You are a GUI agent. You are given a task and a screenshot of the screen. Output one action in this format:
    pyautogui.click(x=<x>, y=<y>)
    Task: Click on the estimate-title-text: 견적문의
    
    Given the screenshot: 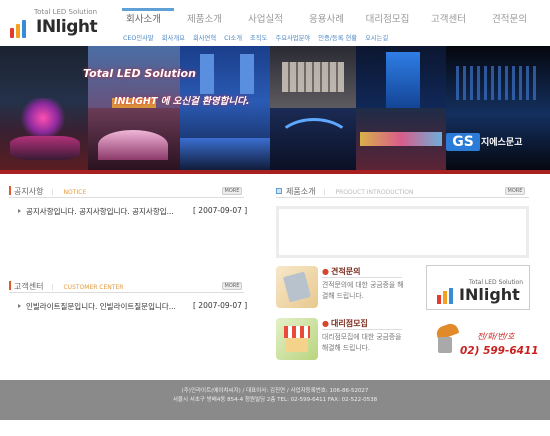 What is the action you would take?
    pyautogui.click(x=345, y=271)
    